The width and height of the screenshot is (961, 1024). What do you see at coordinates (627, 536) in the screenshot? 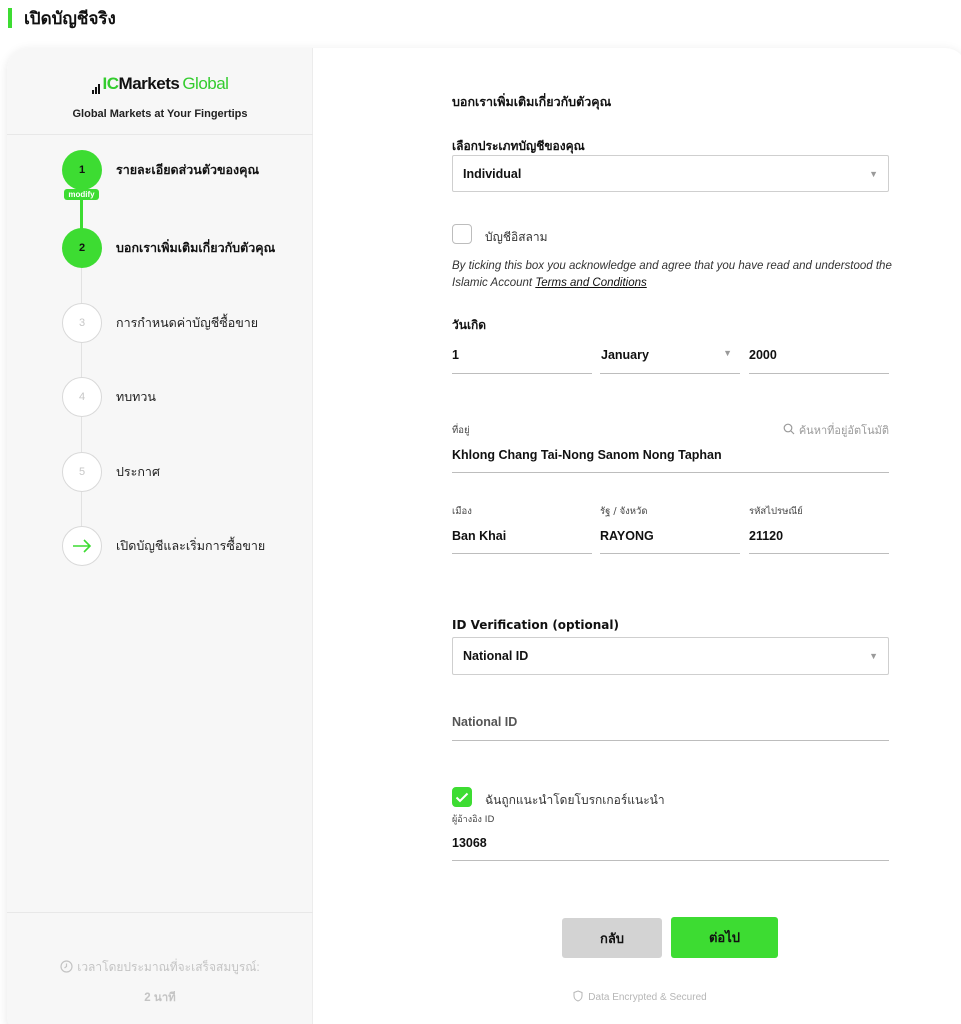
I see `state-value: RAYONG` at bounding box center [627, 536].